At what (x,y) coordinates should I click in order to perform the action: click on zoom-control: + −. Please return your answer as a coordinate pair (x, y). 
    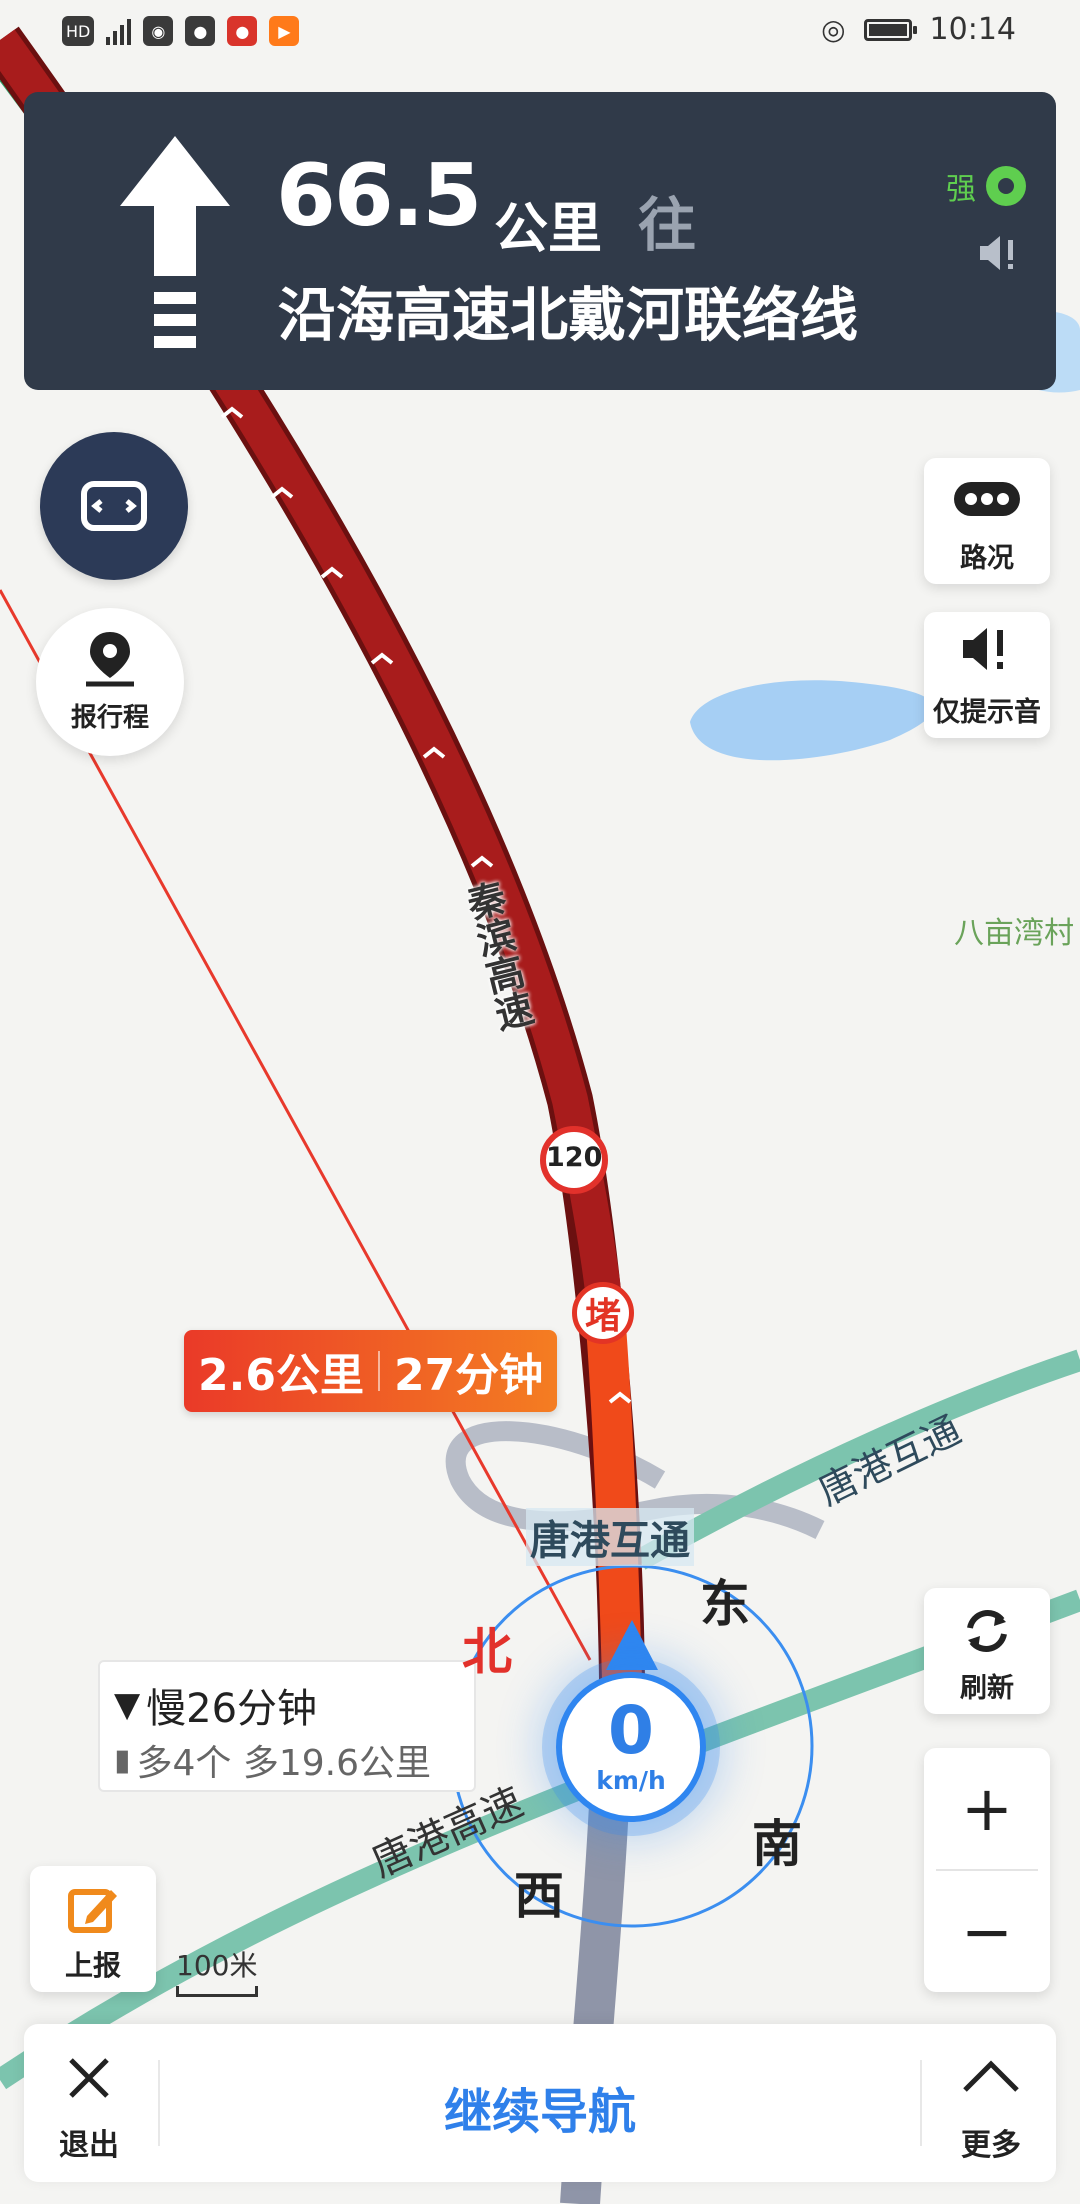
    Looking at the image, I should click on (987, 1870).